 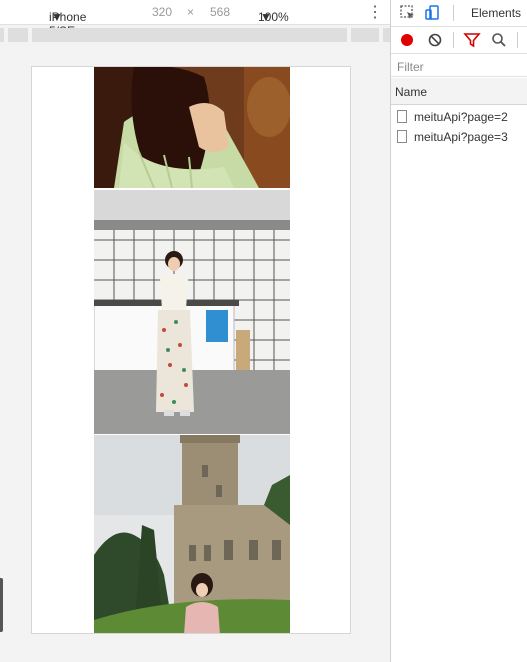 What do you see at coordinates (459, 91) in the screenshot?
I see `requests-table-header: Name` at bounding box center [459, 91].